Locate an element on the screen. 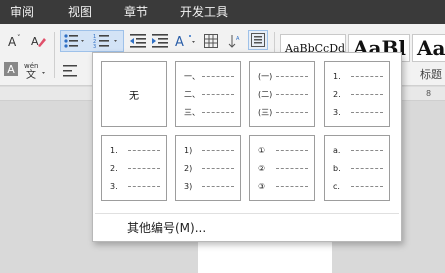  bullets-icon is located at coordinates (75, 41).